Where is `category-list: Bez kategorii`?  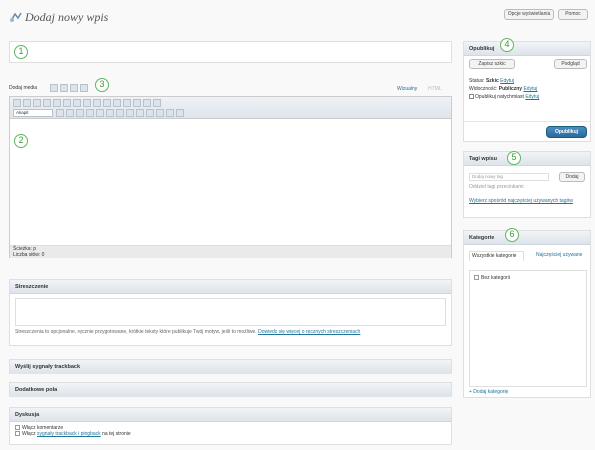
category-list: Bez kategorii is located at coordinates (528, 328).